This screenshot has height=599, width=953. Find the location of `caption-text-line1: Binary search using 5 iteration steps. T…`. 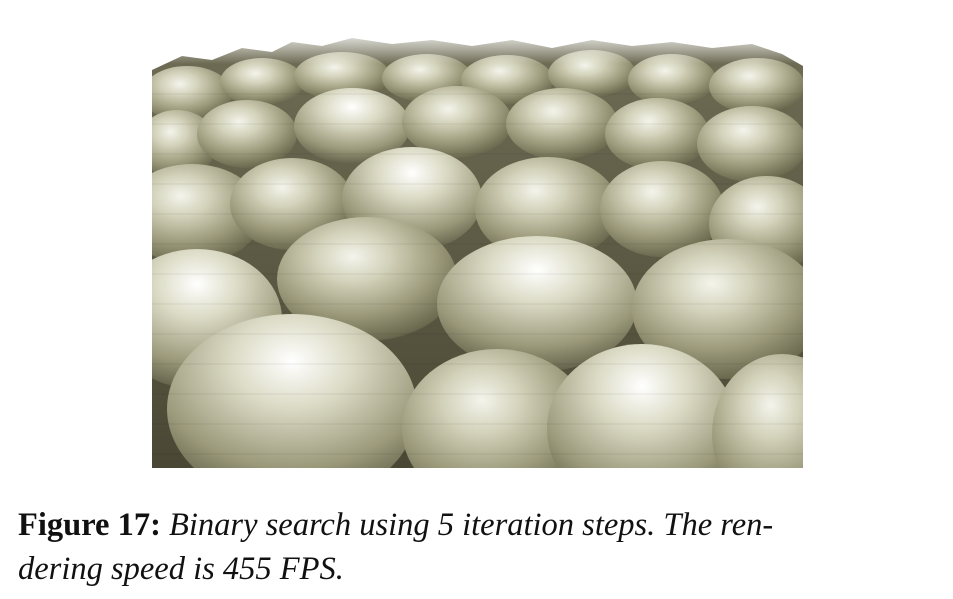

caption-text-line1: Binary search using 5 iteration steps. T… is located at coordinates (471, 525).